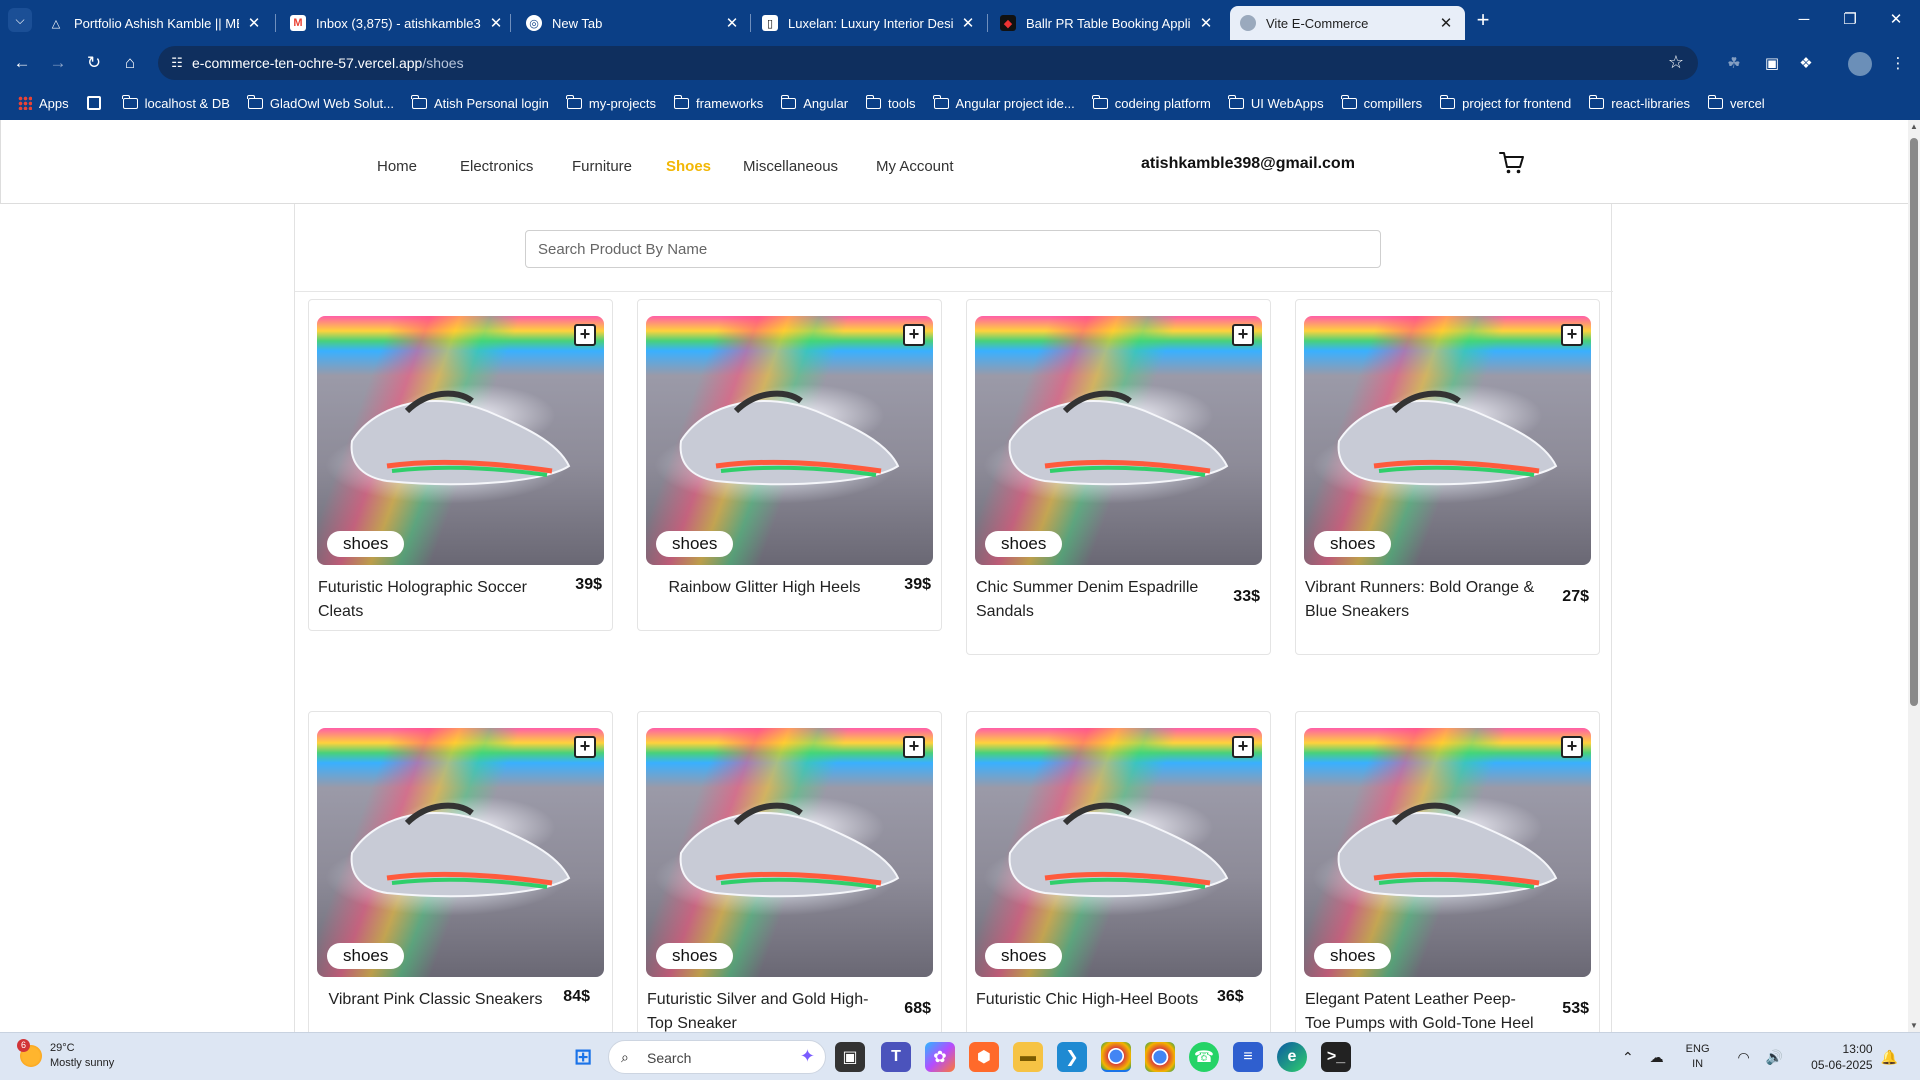 The width and height of the screenshot is (1920, 1080). What do you see at coordinates (1628, 1057) in the screenshot?
I see `chevron-up-icon: ⌃` at bounding box center [1628, 1057].